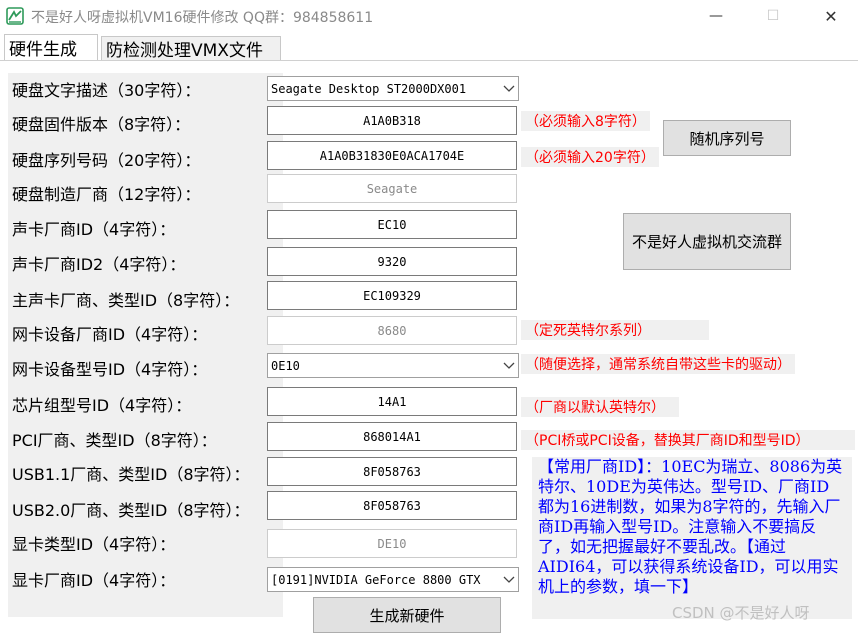  Describe the element at coordinates (369, 88) in the screenshot. I see `disk-description-value: Seagate Desktop ST2000DX001` at that location.